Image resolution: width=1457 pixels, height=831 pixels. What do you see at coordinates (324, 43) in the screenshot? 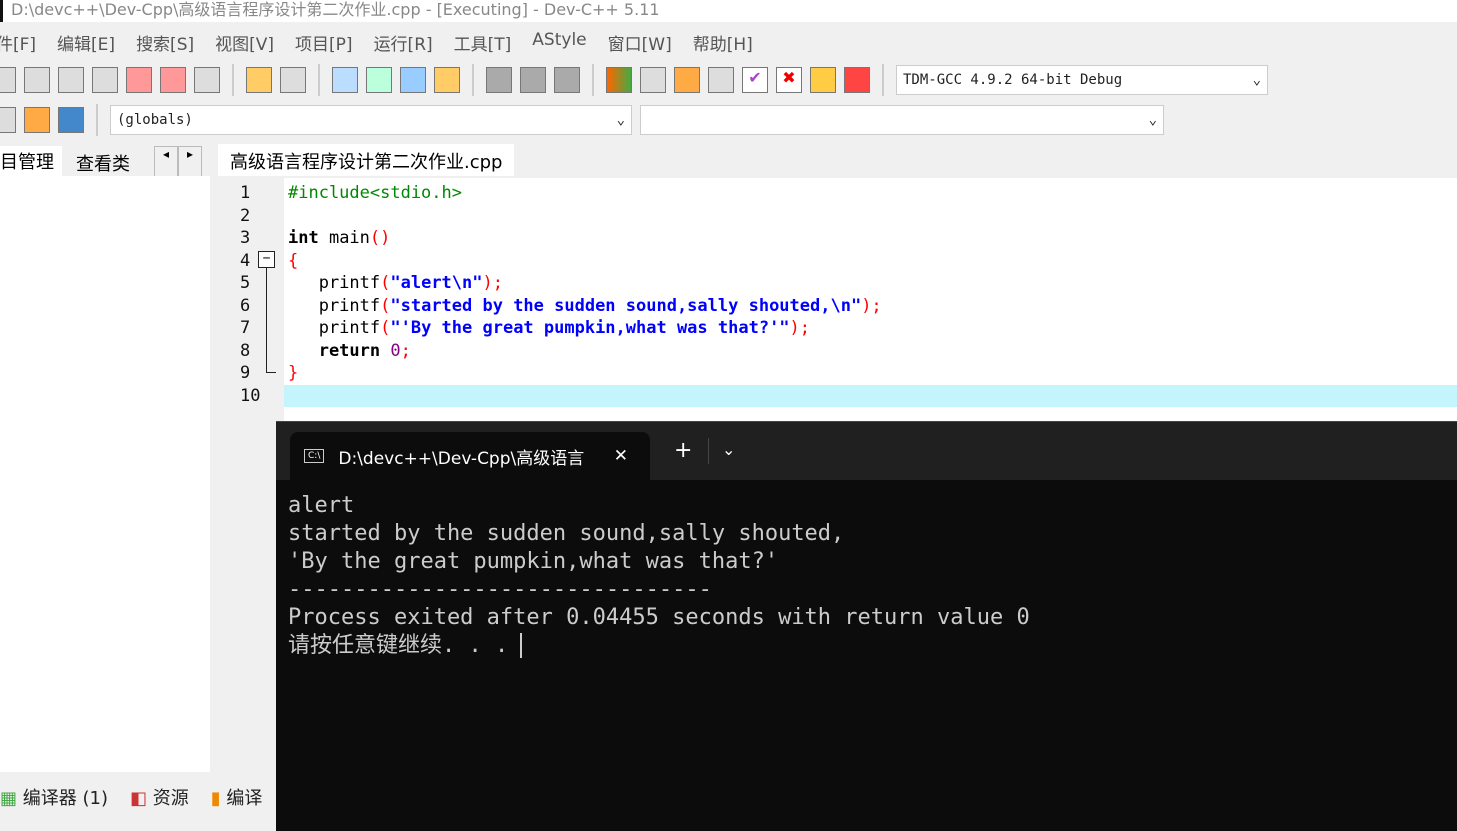
I see `menu-project: 项目[P]` at bounding box center [324, 43].